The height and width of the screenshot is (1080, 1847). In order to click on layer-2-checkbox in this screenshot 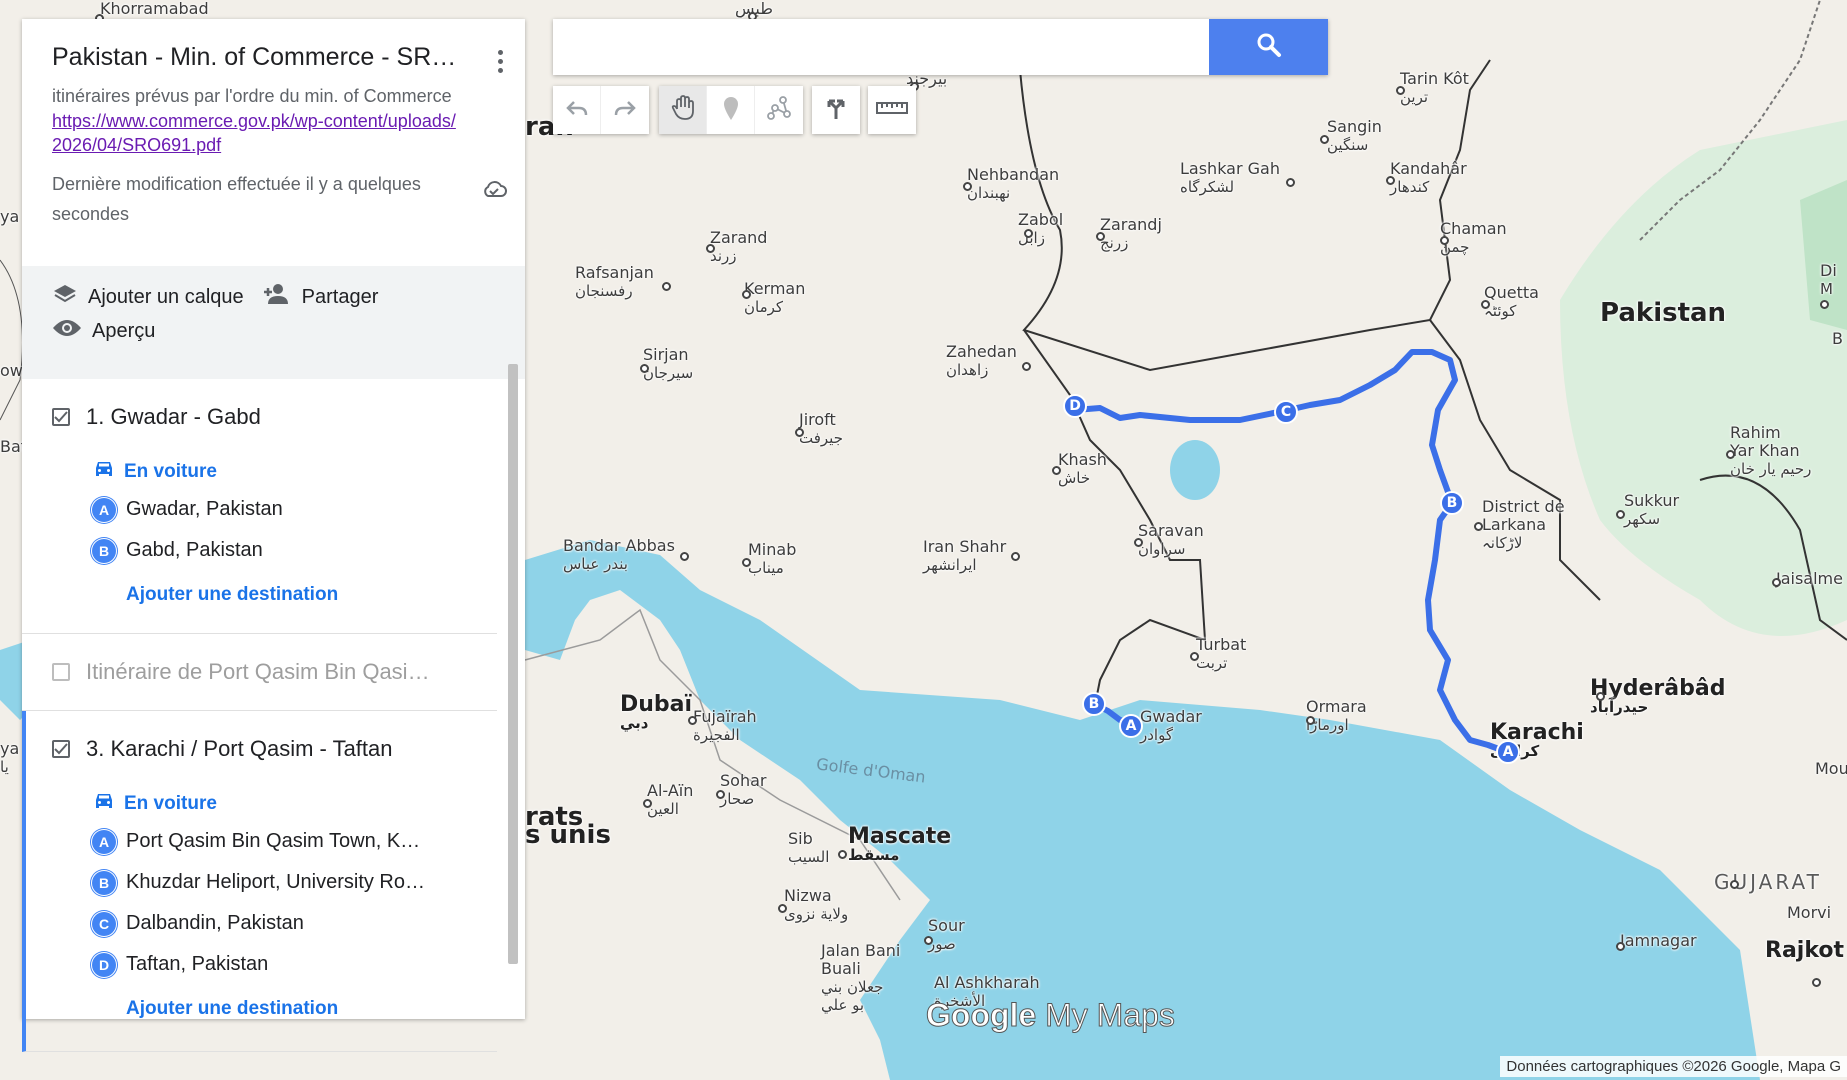, I will do `click(61, 672)`.